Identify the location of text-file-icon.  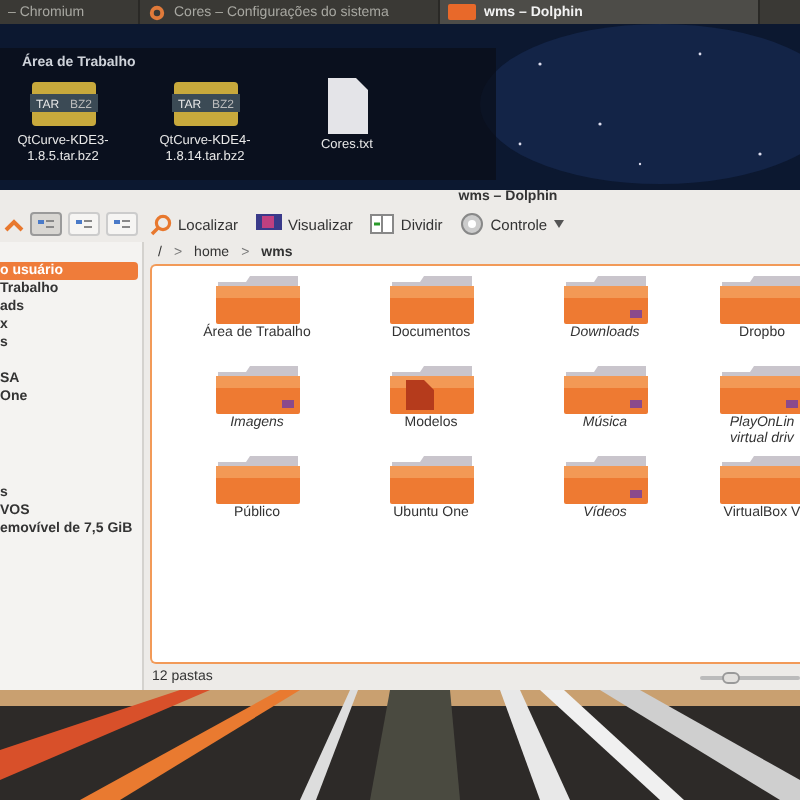
(347, 106).